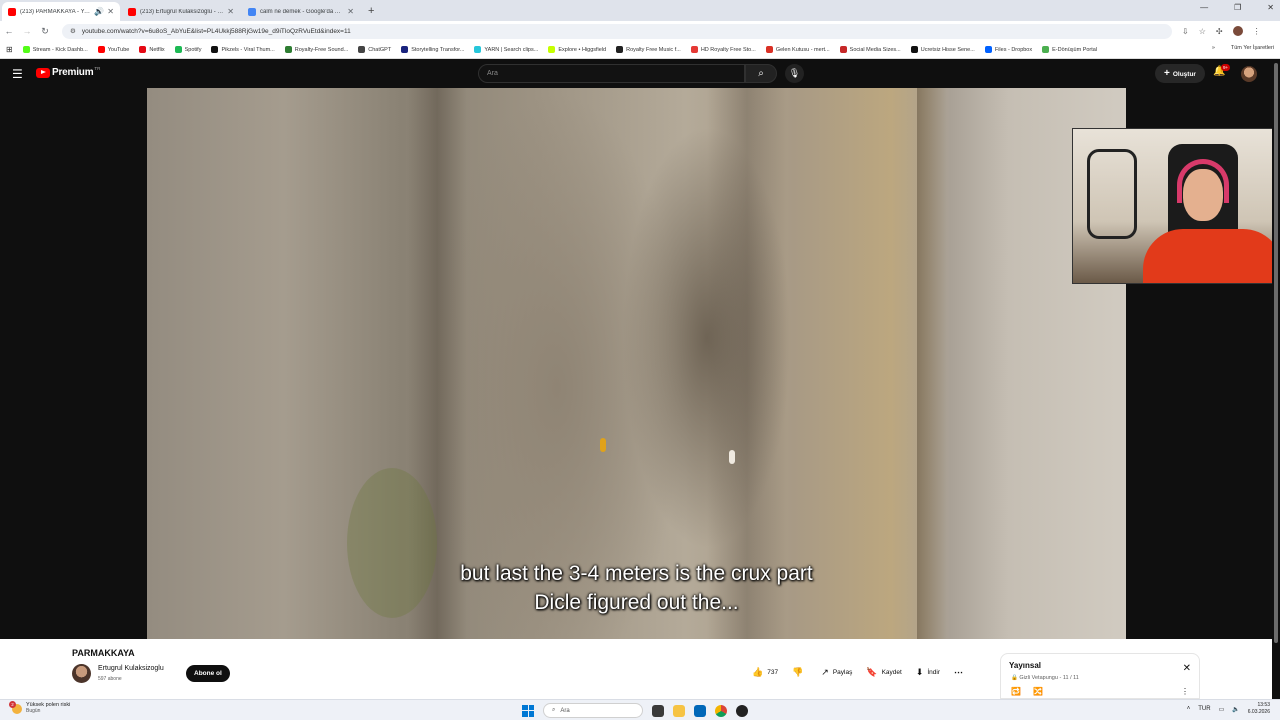 This screenshot has width=1280, height=720. I want to click on browser-tab: calm ne demek - Google'da Ar... ✕, so click(301, 11).